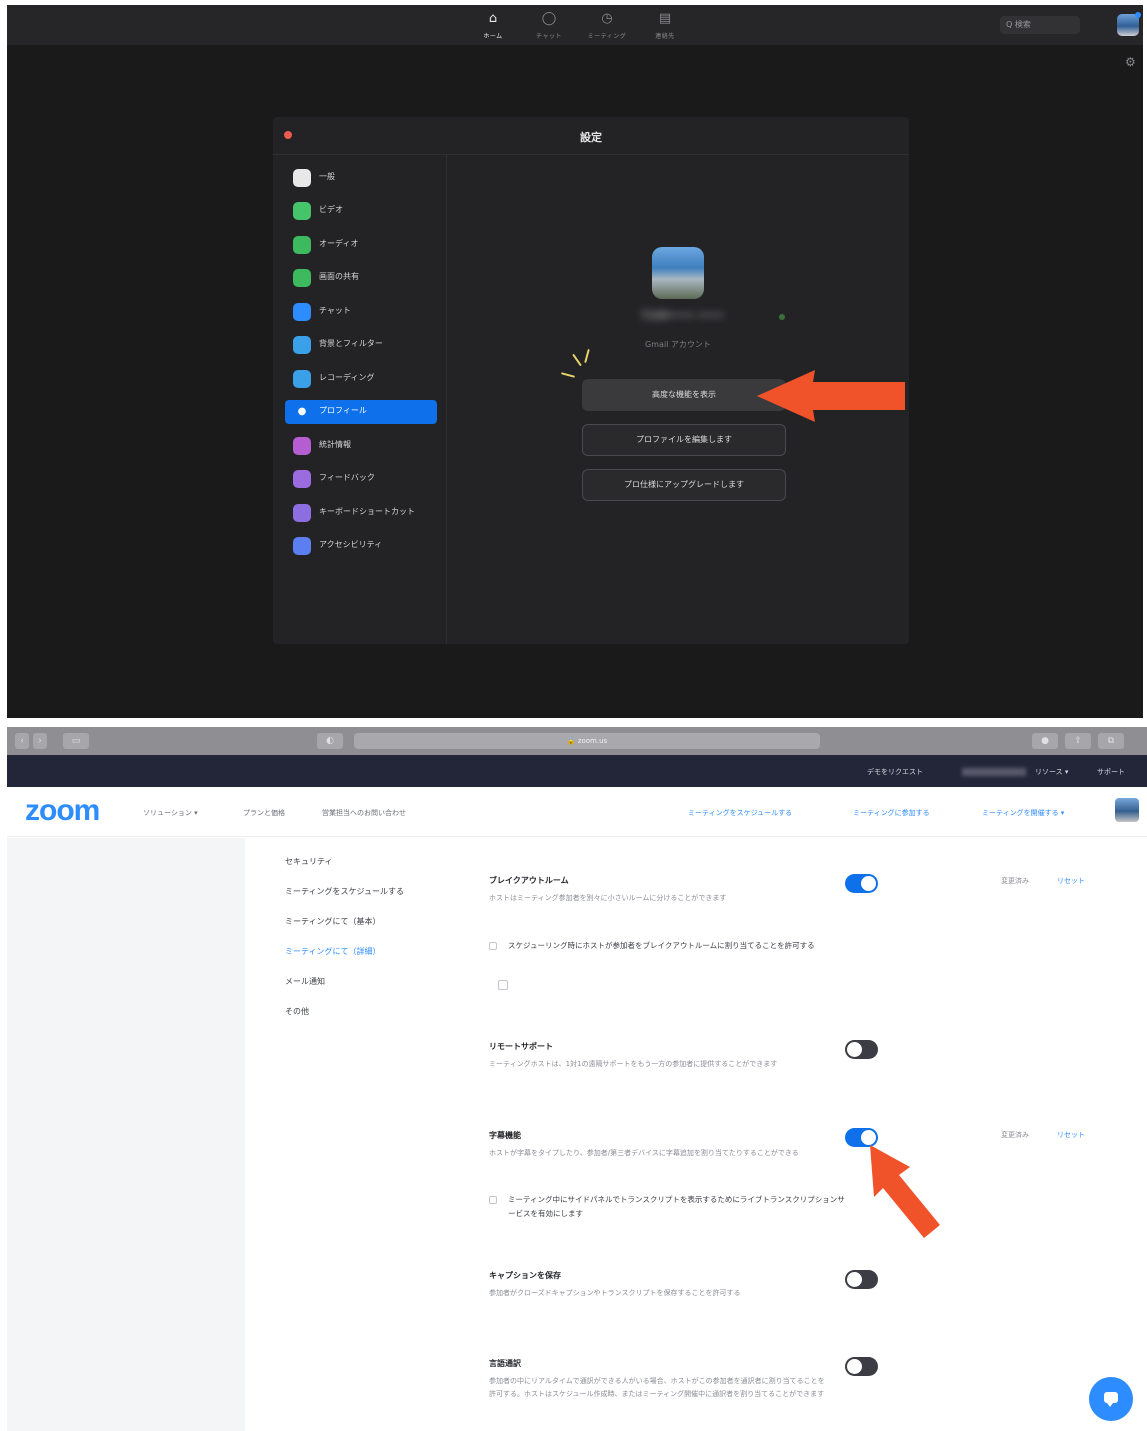 Image resolution: width=1147 pixels, height=1431 pixels. What do you see at coordinates (126, 1134) in the screenshot?
I see `left-margin` at bounding box center [126, 1134].